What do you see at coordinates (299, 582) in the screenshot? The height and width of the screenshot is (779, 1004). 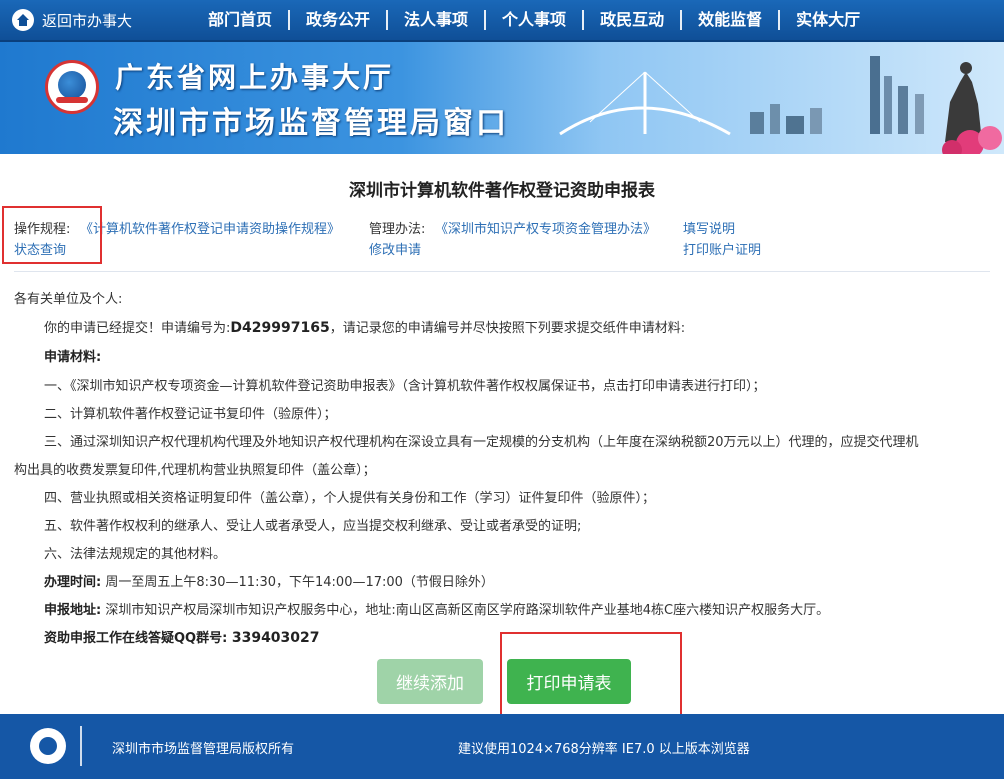 I see `office-hours-value: 周一至周五上午8:30—11:30，下午14:00—17:00（节假日除外）` at bounding box center [299, 582].